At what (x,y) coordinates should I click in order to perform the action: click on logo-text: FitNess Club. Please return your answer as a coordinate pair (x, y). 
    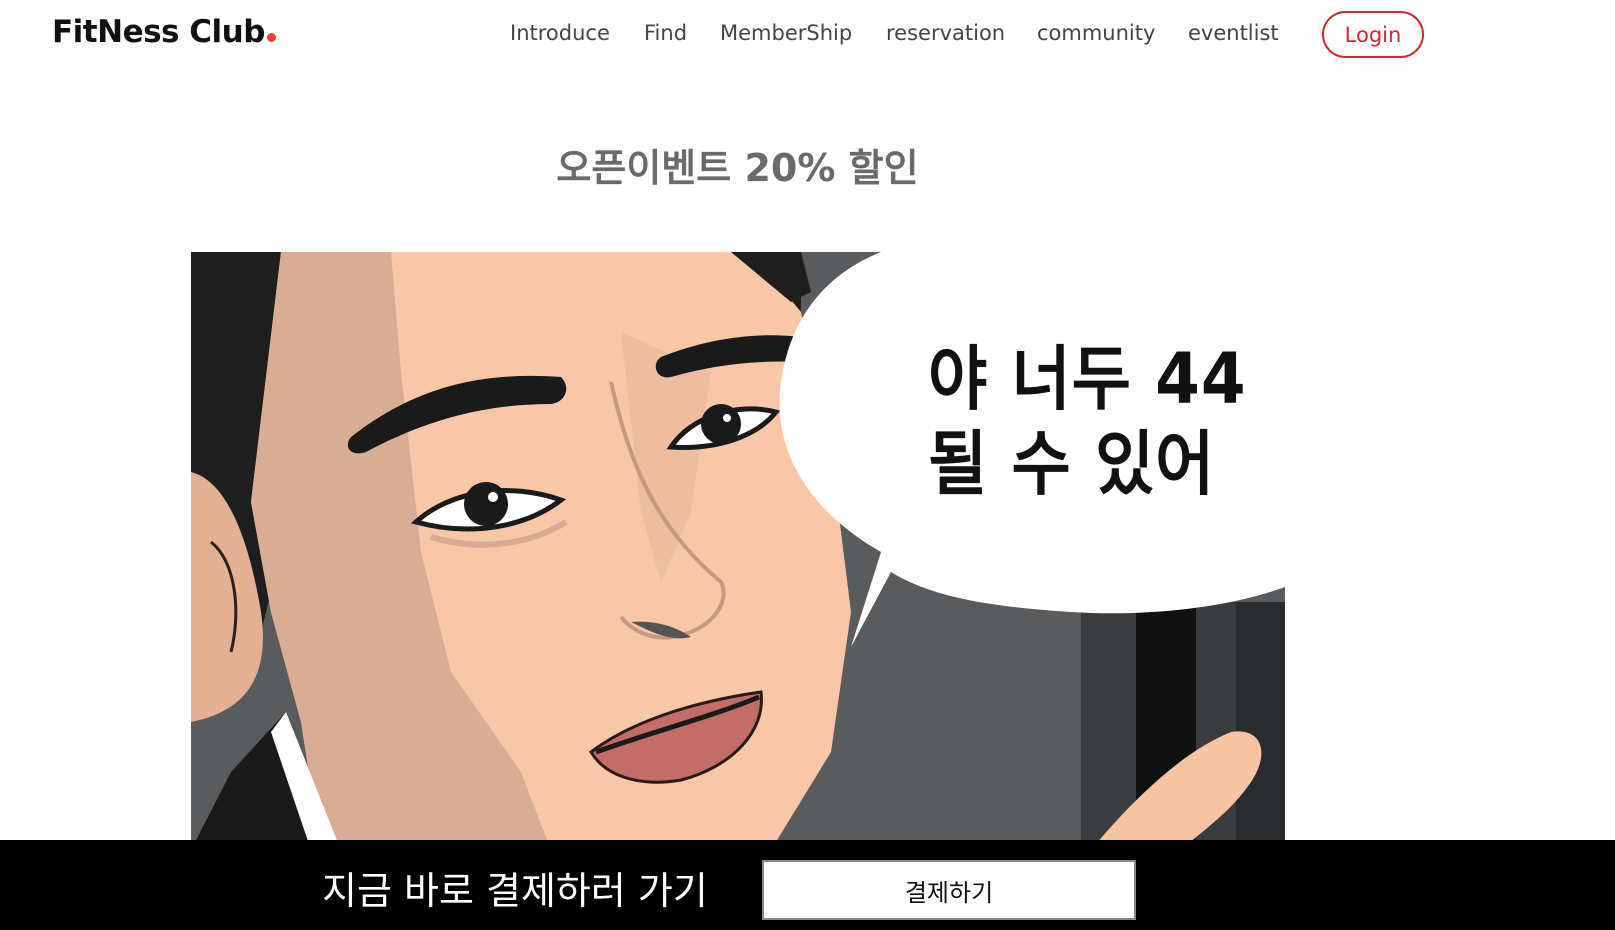
    Looking at the image, I should click on (158, 32).